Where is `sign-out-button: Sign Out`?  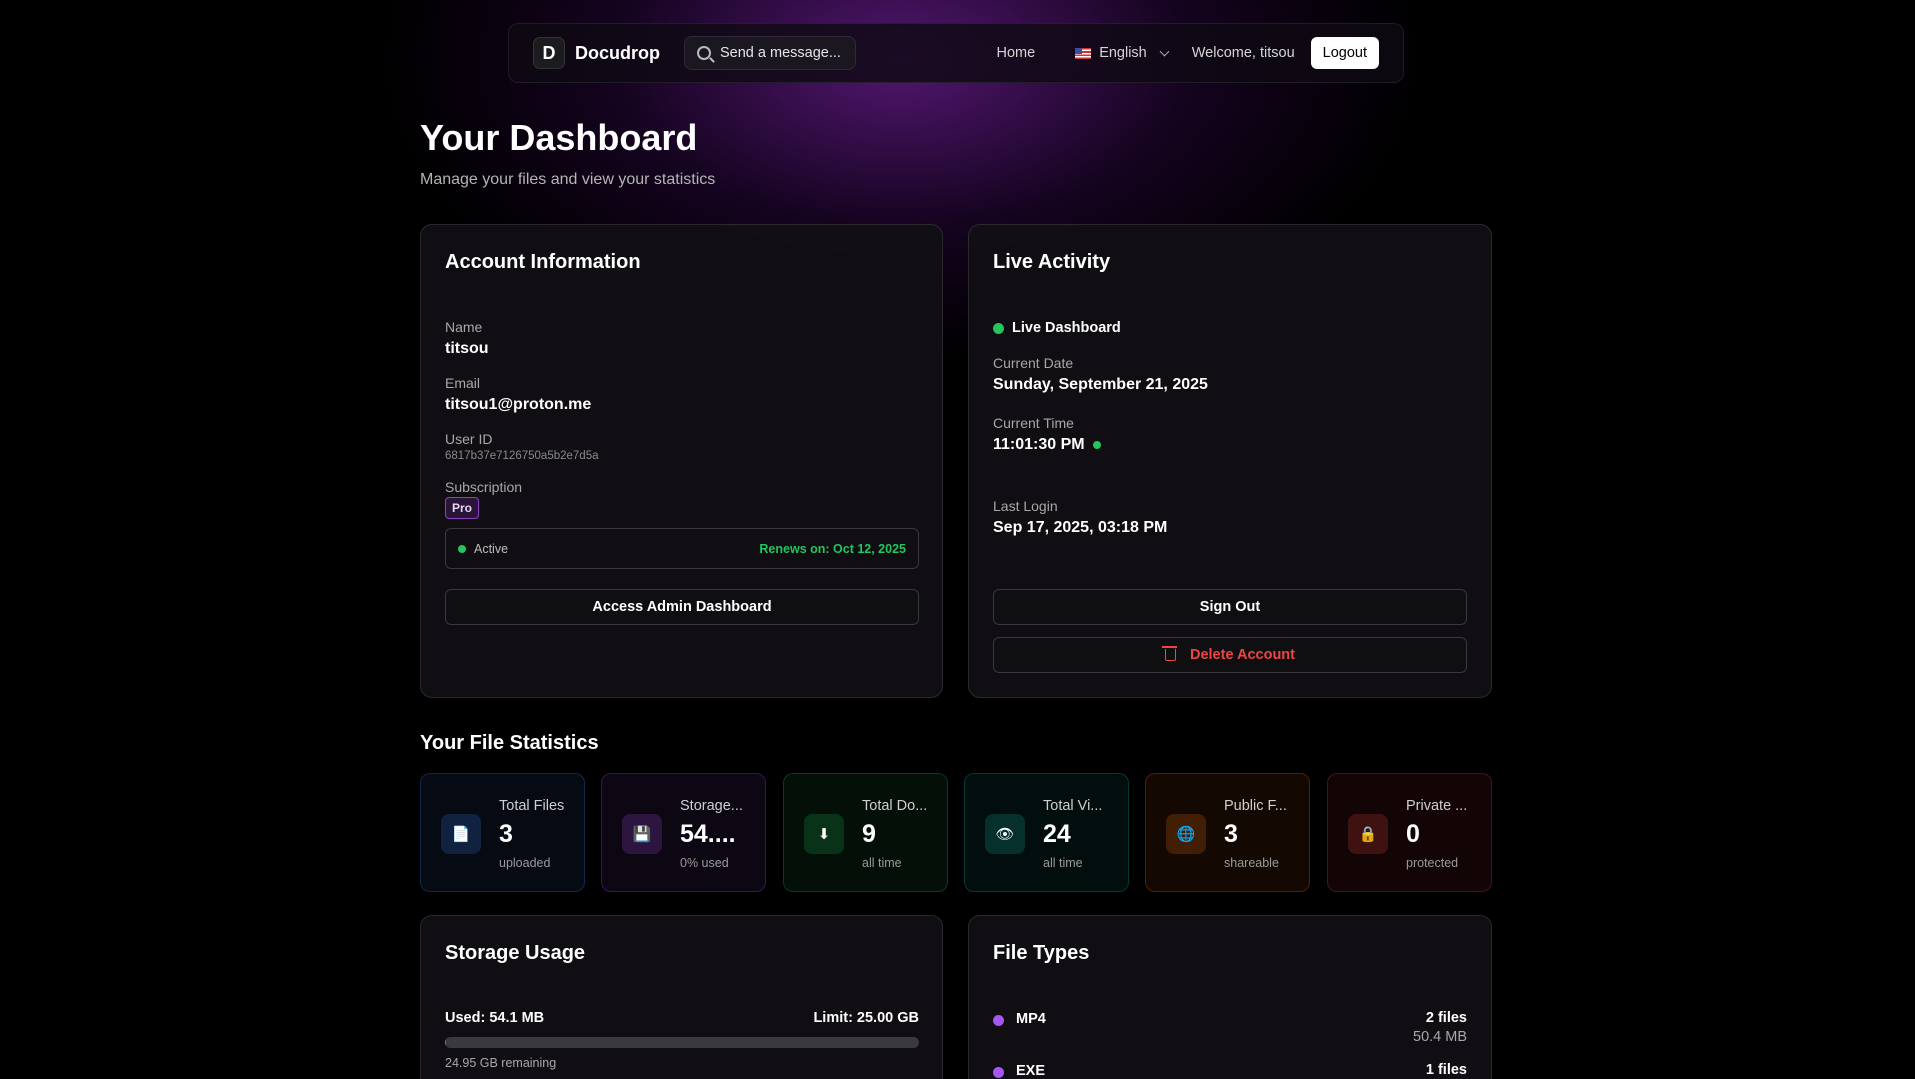 sign-out-button: Sign Out is located at coordinates (1230, 607).